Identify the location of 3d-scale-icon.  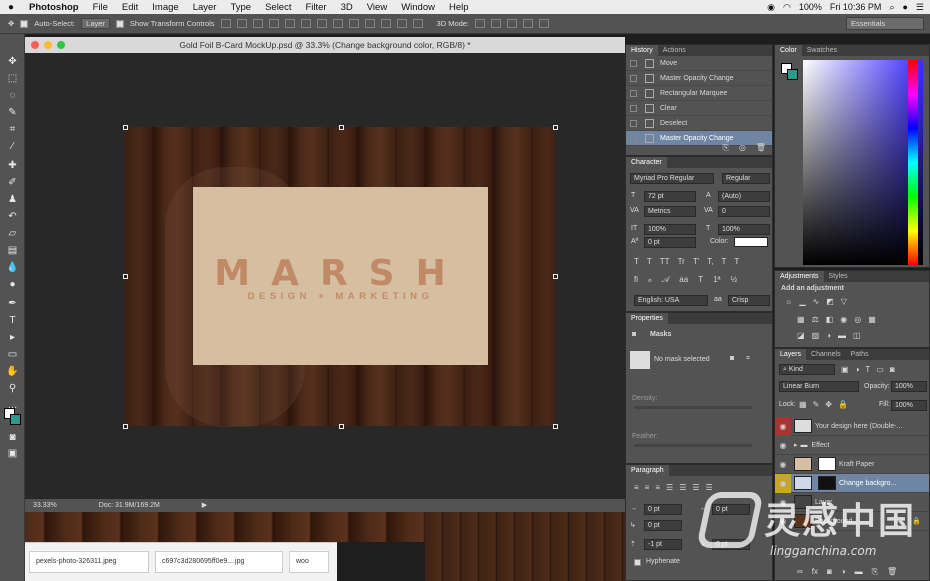
(544, 23).